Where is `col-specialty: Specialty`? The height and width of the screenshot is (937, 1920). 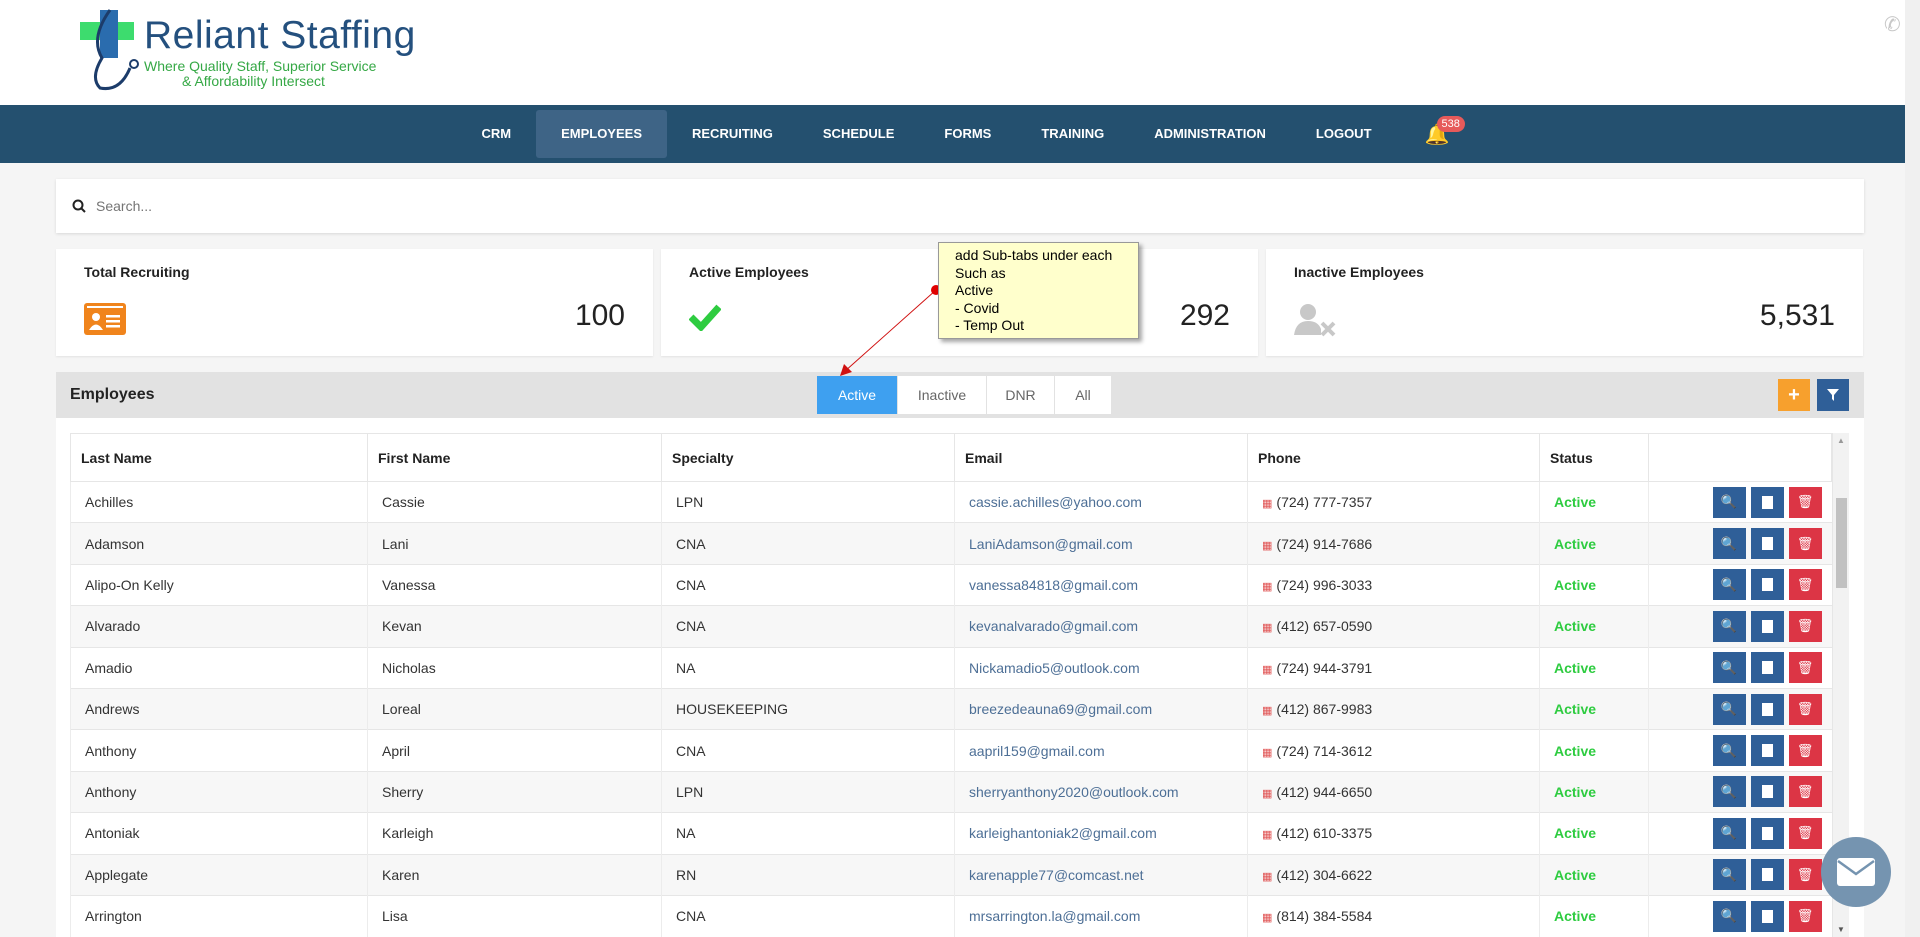 col-specialty: Specialty is located at coordinates (808, 457).